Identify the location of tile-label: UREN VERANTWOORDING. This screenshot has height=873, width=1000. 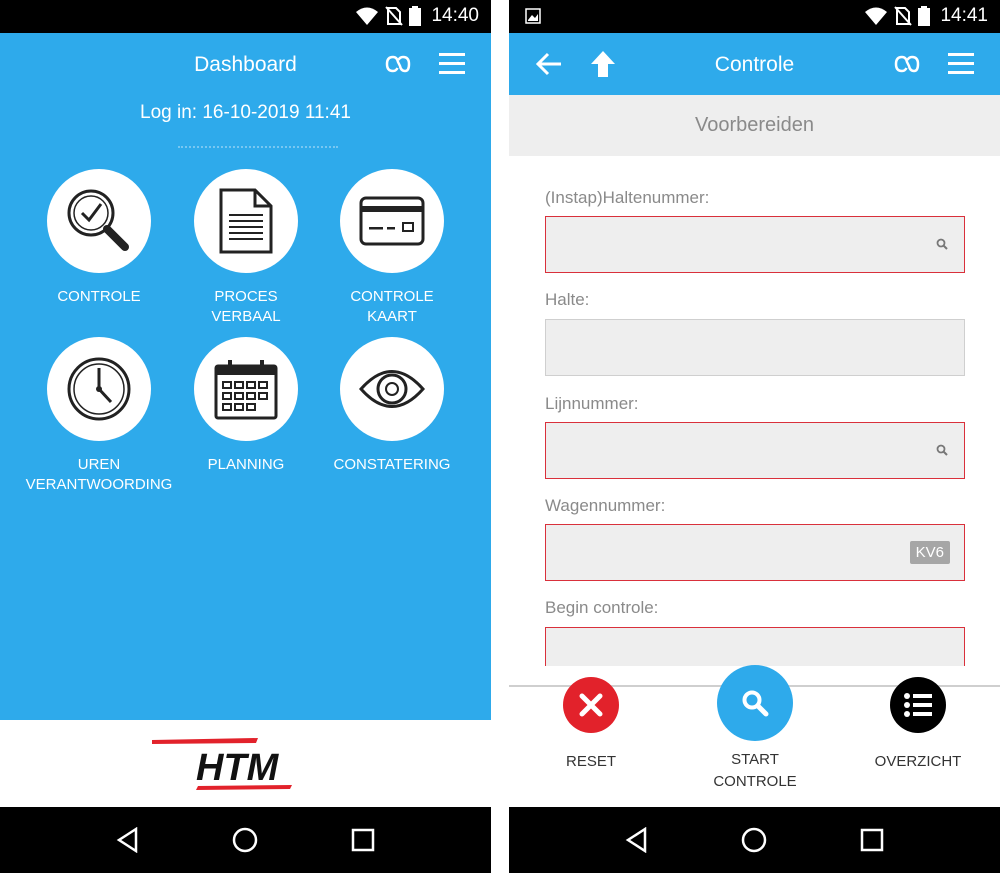
(99, 474).